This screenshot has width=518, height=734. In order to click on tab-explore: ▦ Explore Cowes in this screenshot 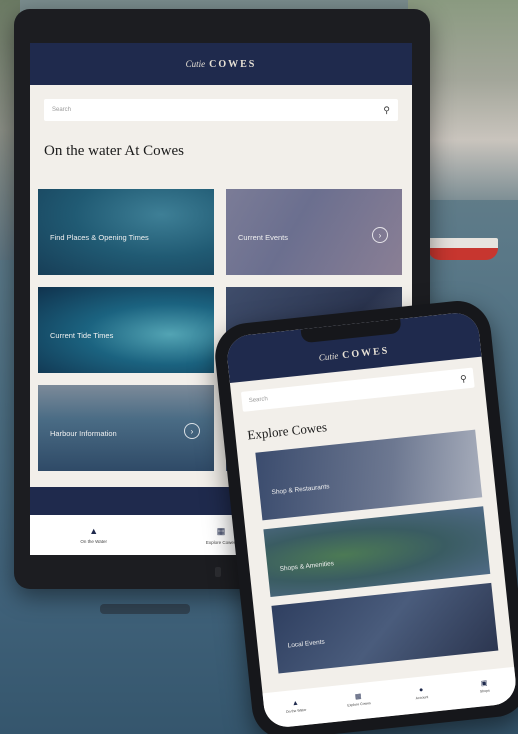, I will do `click(358, 699)`.